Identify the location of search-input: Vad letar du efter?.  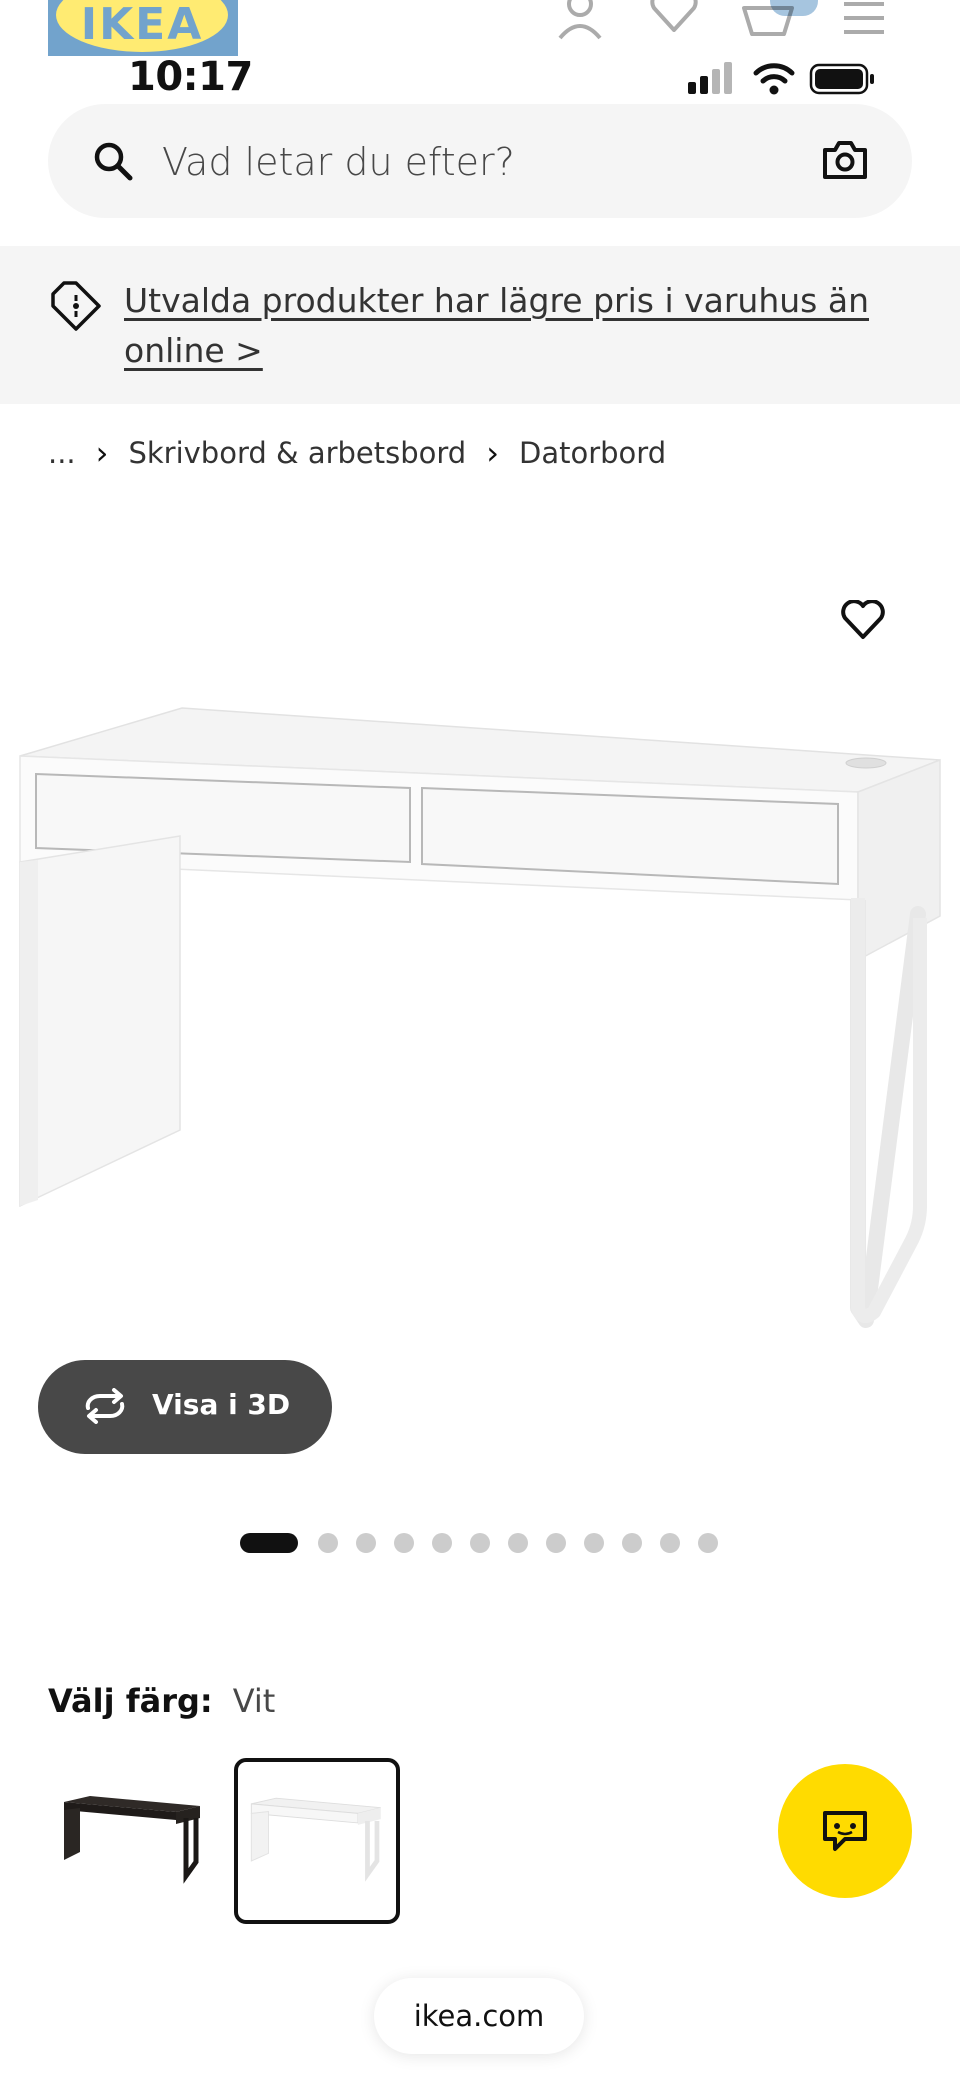
(338, 162).